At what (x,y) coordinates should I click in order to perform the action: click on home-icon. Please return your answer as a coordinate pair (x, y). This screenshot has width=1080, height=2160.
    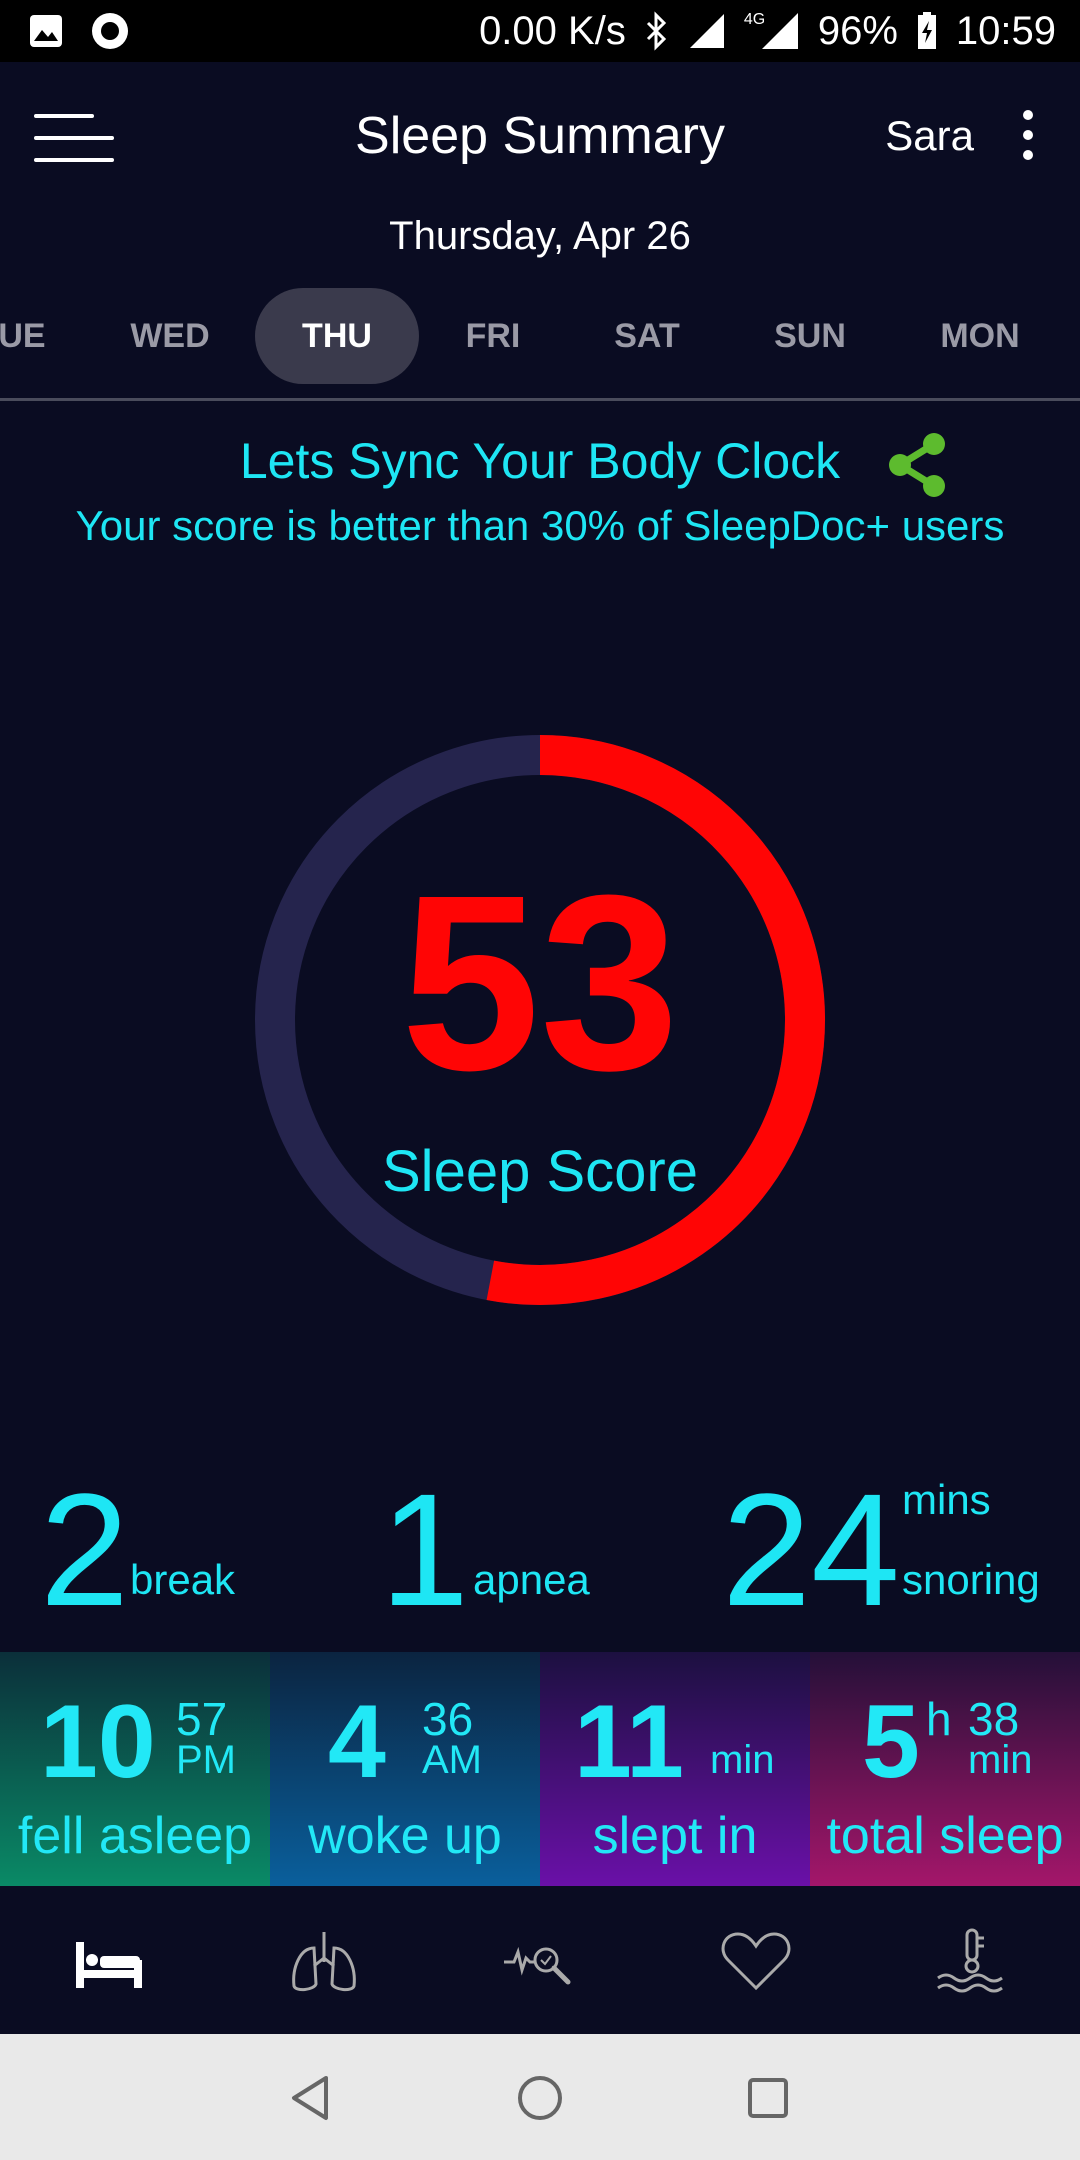
    Looking at the image, I should click on (540, 2098).